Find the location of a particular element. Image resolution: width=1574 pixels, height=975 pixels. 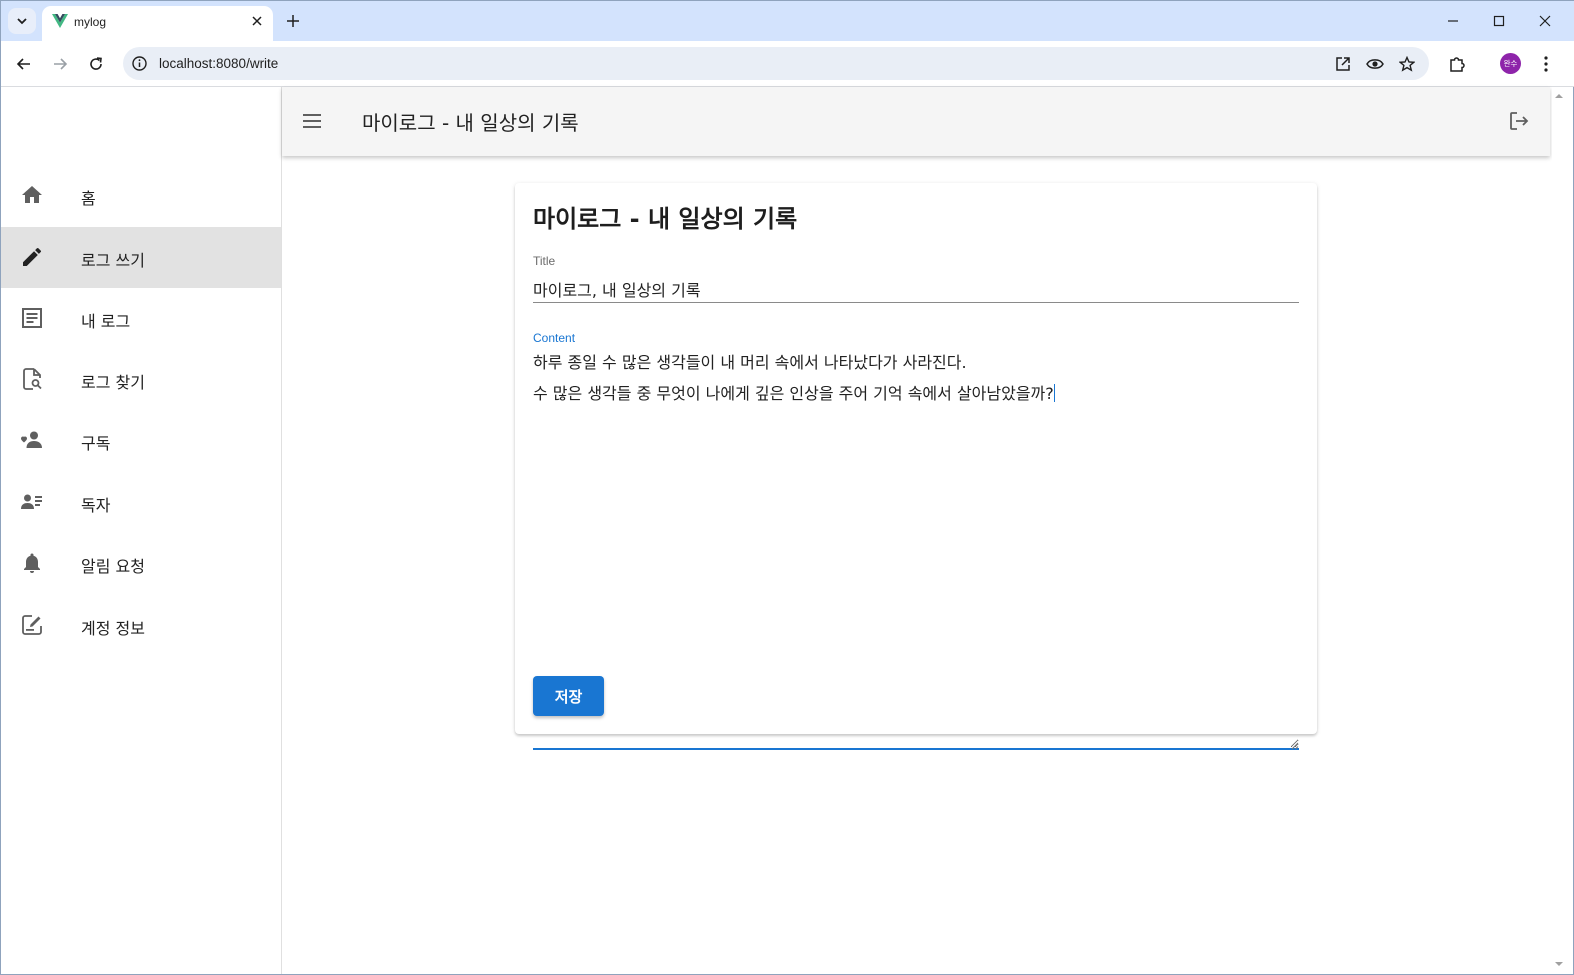

title-field-label: Title is located at coordinates (544, 261).